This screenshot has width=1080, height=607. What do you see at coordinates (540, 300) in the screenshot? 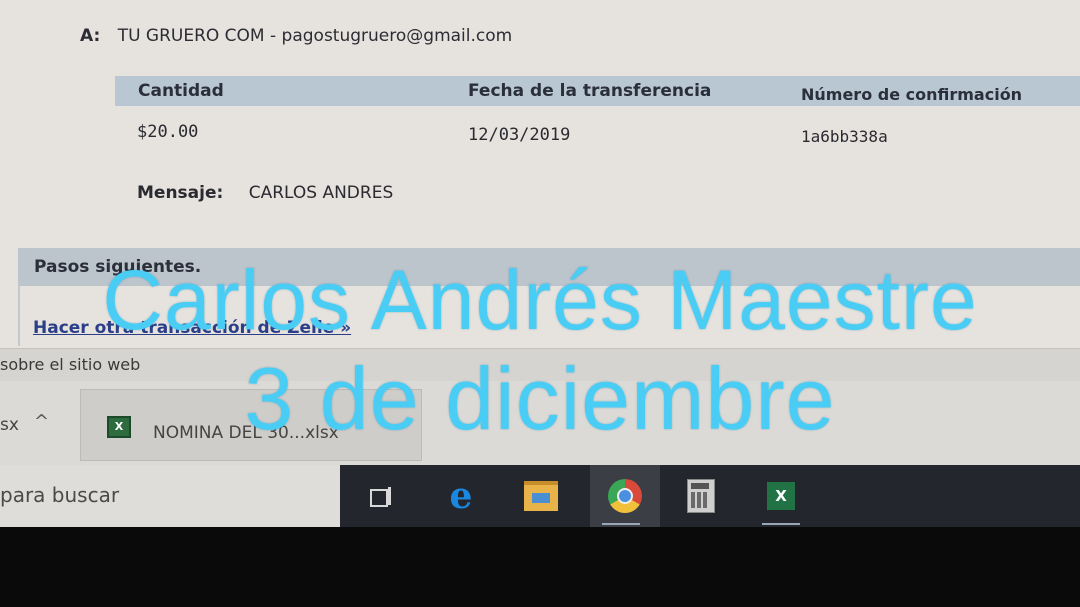
I see `overlay-name-text: Carlos Andrés Maestre` at bounding box center [540, 300].